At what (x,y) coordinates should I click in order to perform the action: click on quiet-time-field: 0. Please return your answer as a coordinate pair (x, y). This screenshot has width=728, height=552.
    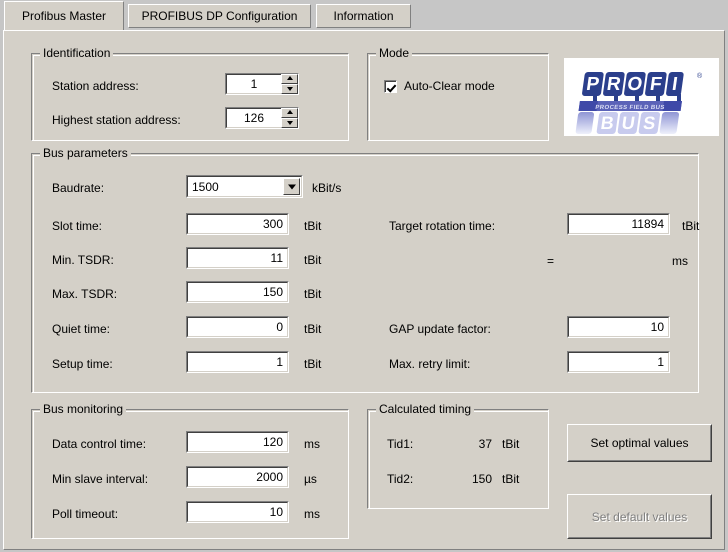
    Looking at the image, I should click on (237, 327).